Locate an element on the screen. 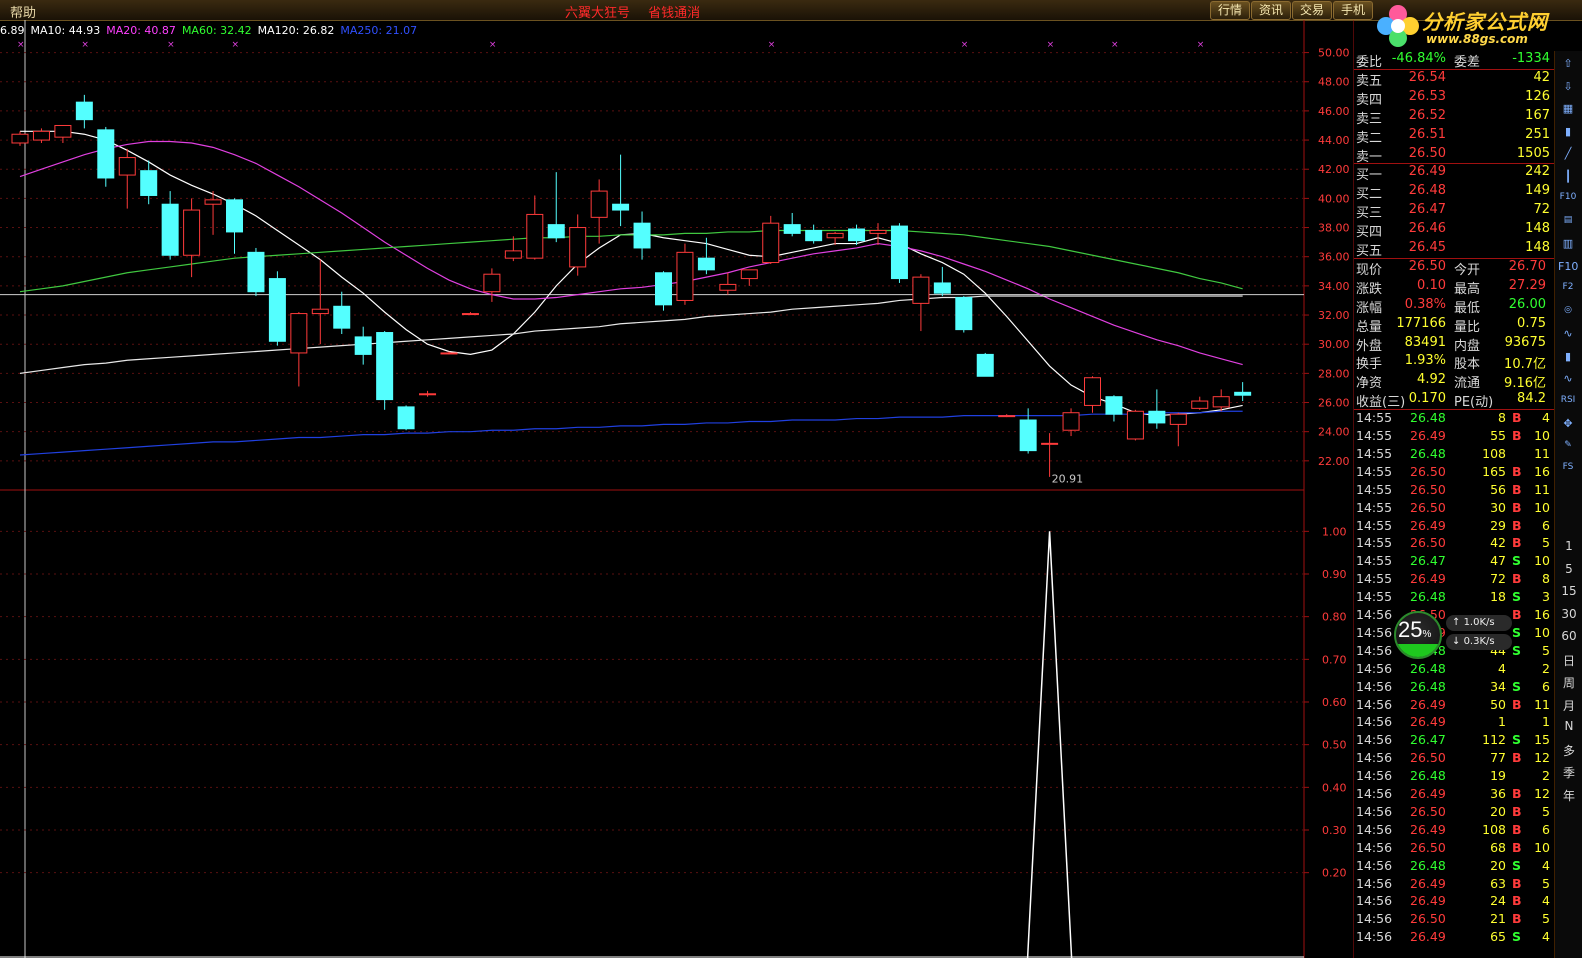 This screenshot has height=958, width=1582. y-tick-label: 24.00 is located at coordinates (1334, 432).